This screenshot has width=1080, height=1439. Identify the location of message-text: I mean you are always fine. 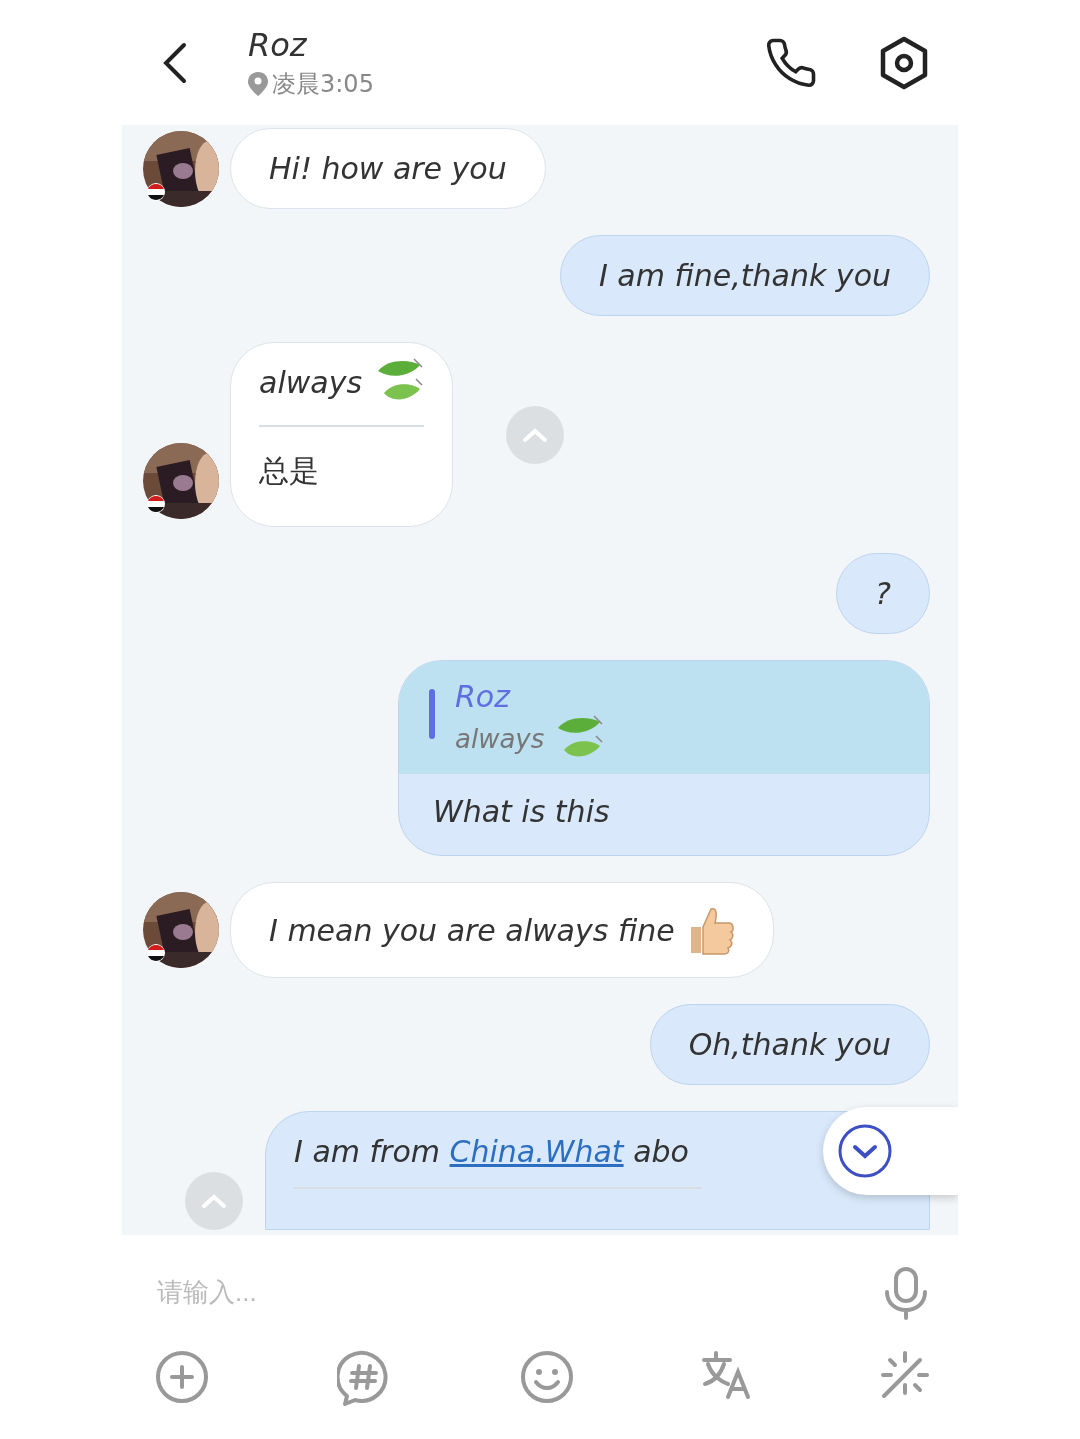
(472, 930).